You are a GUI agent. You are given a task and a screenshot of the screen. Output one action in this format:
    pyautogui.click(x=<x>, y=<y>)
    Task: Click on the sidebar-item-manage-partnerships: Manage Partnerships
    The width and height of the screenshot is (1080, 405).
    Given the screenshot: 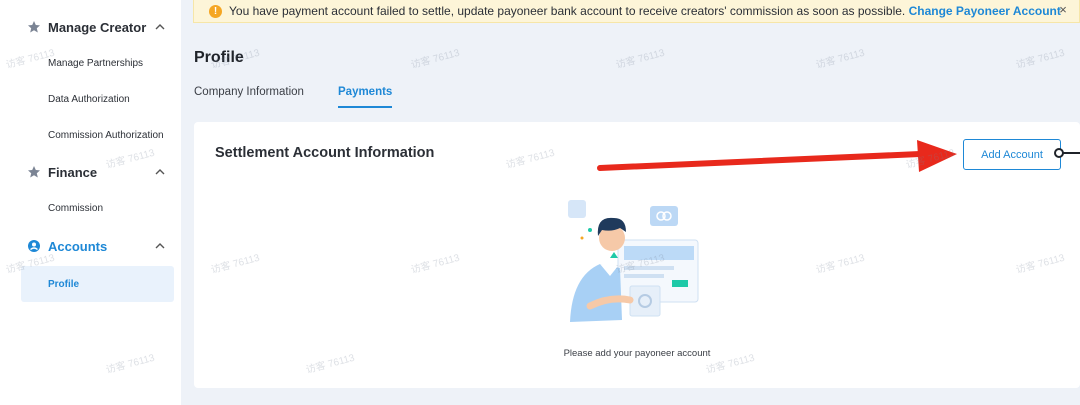 What is the action you would take?
    pyautogui.click(x=97, y=63)
    